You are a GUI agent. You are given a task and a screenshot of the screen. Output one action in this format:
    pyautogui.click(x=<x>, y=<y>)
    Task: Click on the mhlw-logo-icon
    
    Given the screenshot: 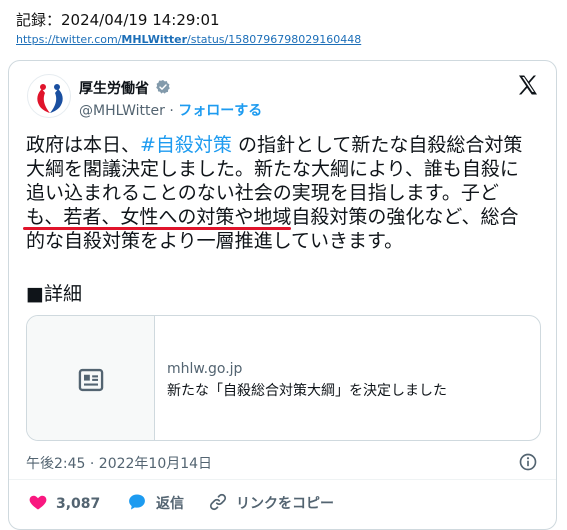 What is the action you would take?
    pyautogui.click(x=50, y=98)
    